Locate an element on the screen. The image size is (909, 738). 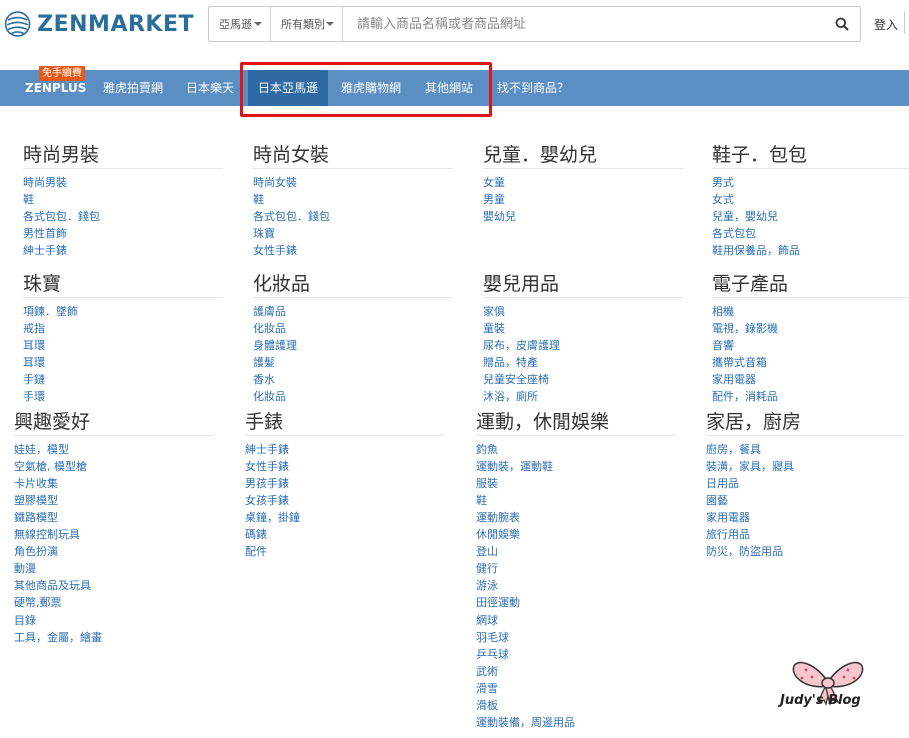
category-title: 時尚男裝 is located at coordinates (61, 153).